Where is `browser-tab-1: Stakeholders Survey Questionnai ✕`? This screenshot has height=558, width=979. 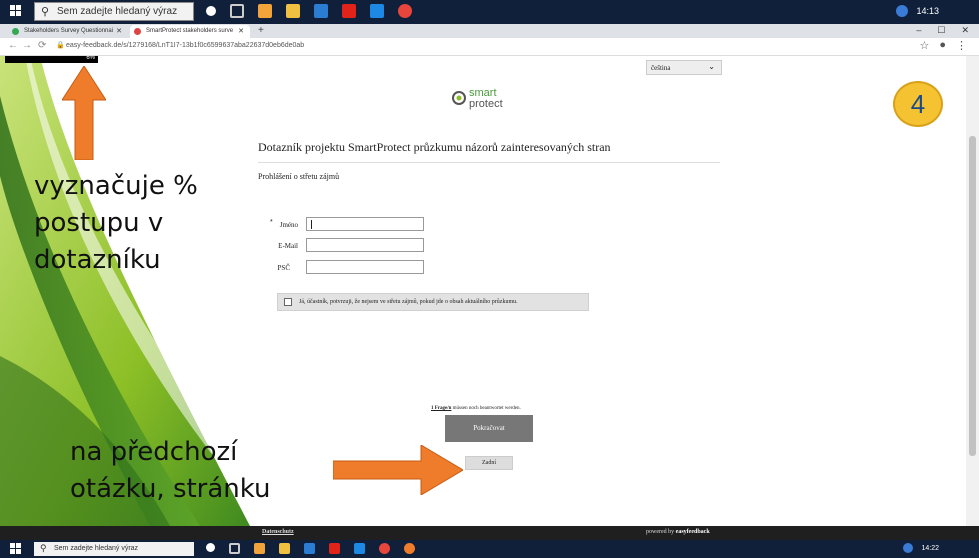
browser-tab-1: Stakeholders Survey Questionnai ✕ is located at coordinates (68, 31).